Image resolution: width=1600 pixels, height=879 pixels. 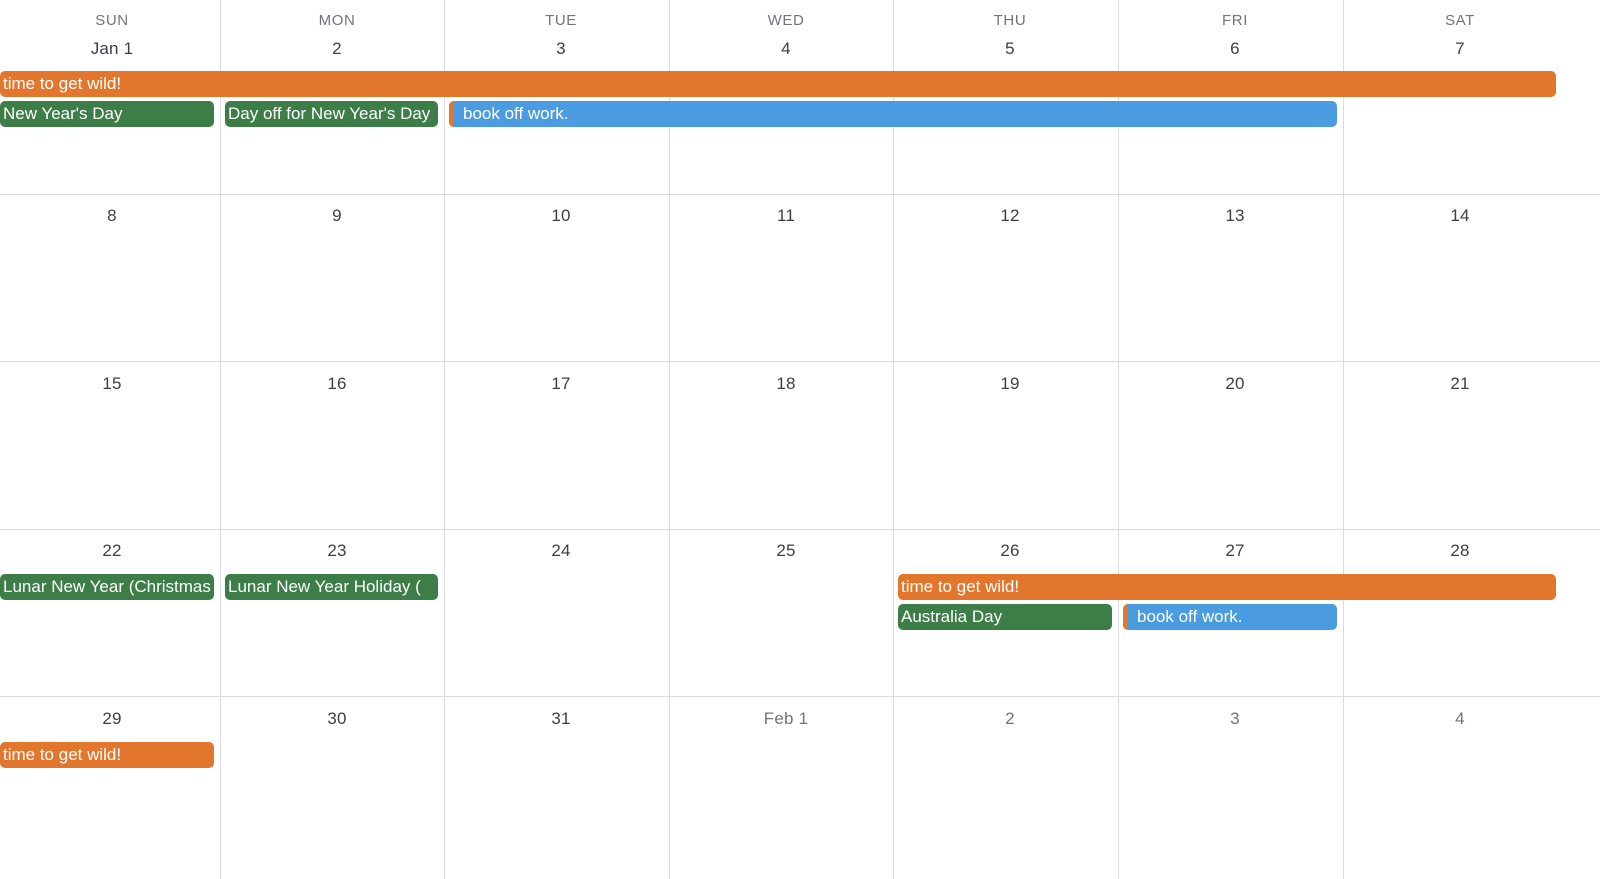 What do you see at coordinates (561, 384) in the screenshot?
I see `day-number: 17` at bounding box center [561, 384].